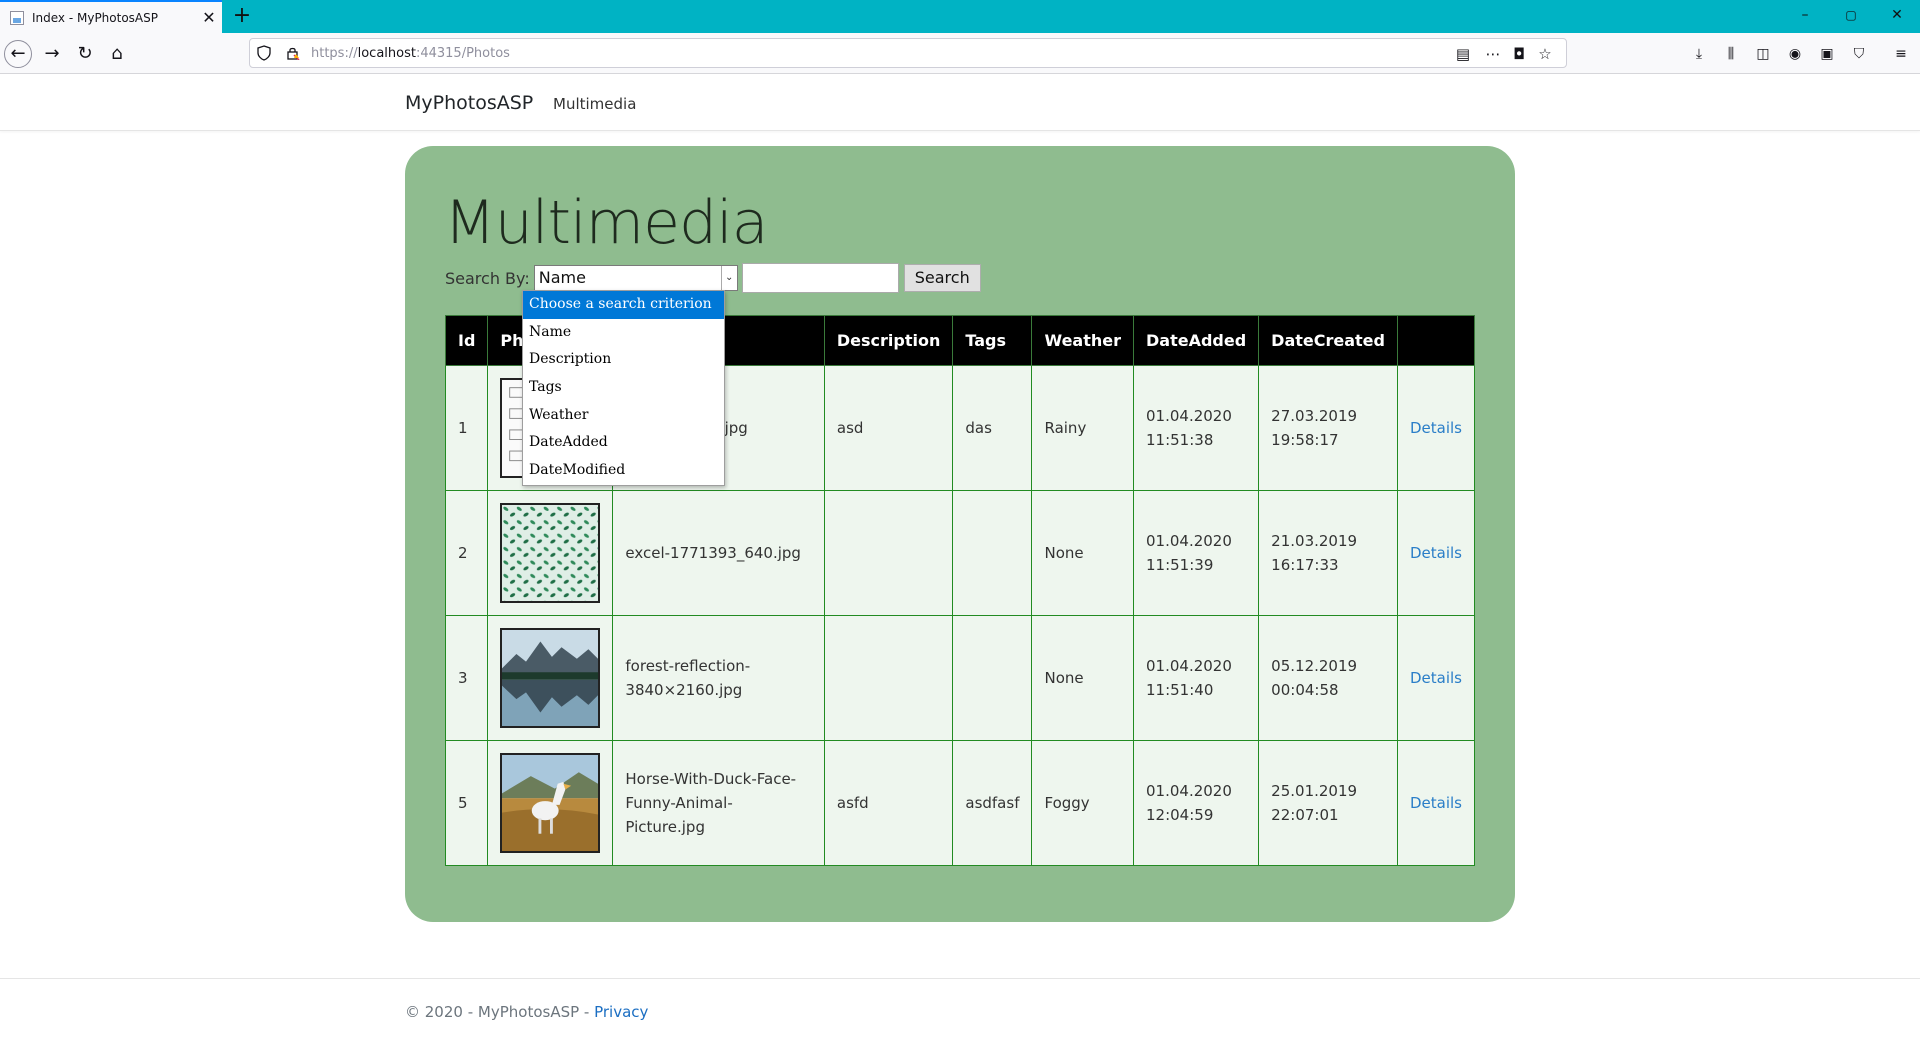 The width and height of the screenshot is (1920, 1040). Describe the element at coordinates (462, 53) in the screenshot. I see `url-path: :44315/Photos` at that location.